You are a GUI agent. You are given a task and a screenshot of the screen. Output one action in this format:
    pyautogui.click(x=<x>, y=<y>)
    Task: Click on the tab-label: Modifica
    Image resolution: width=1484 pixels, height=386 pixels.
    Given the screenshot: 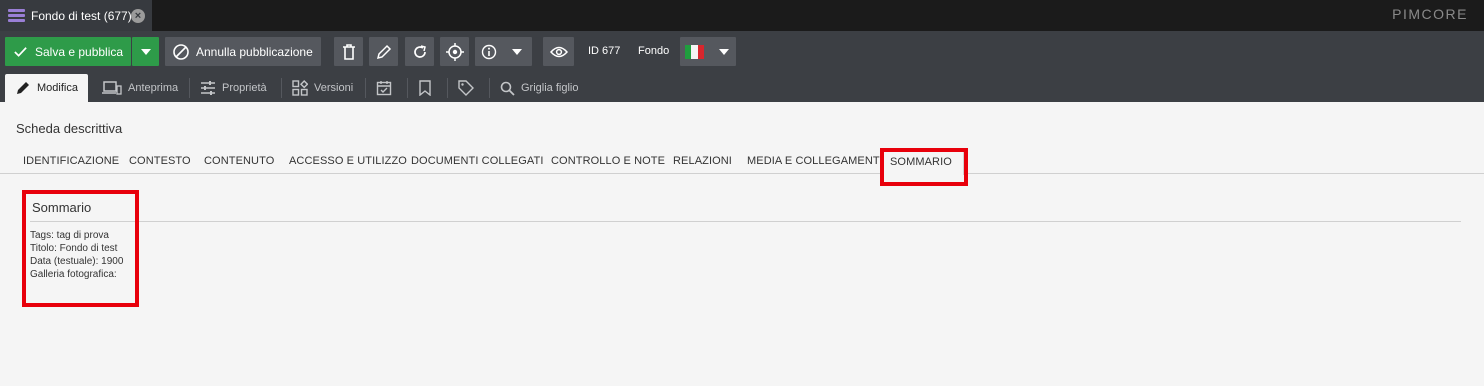 What is the action you would take?
    pyautogui.click(x=57, y=88)
    